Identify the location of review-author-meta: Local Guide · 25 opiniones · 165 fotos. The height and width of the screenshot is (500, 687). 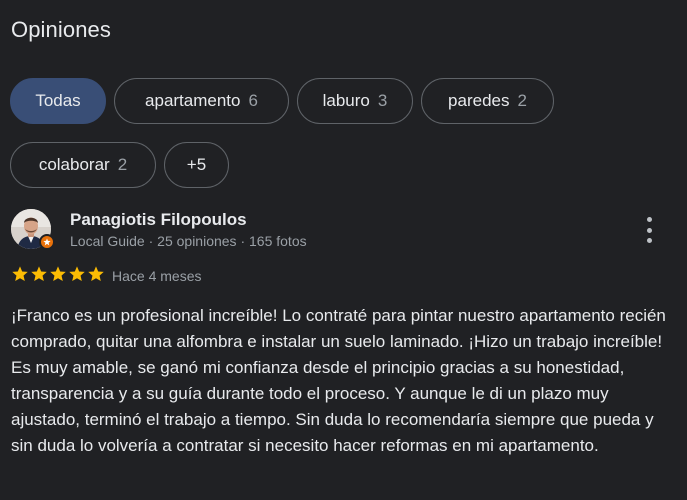
(188, 241).